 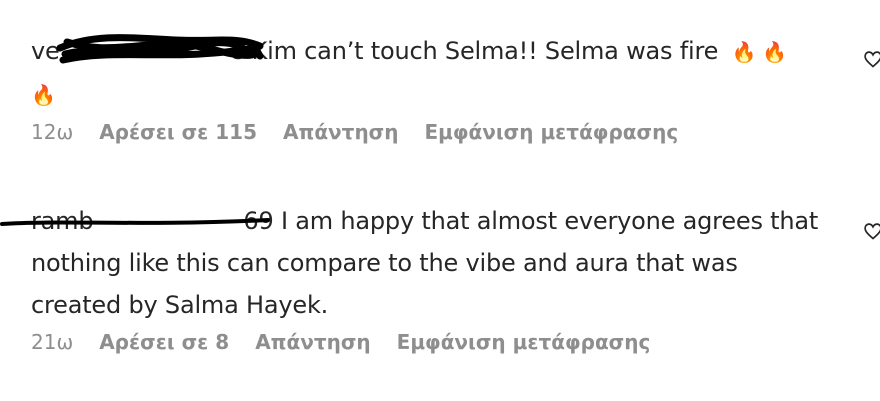 I want to click on comment-username: ramb, so click(x=62, y=221).